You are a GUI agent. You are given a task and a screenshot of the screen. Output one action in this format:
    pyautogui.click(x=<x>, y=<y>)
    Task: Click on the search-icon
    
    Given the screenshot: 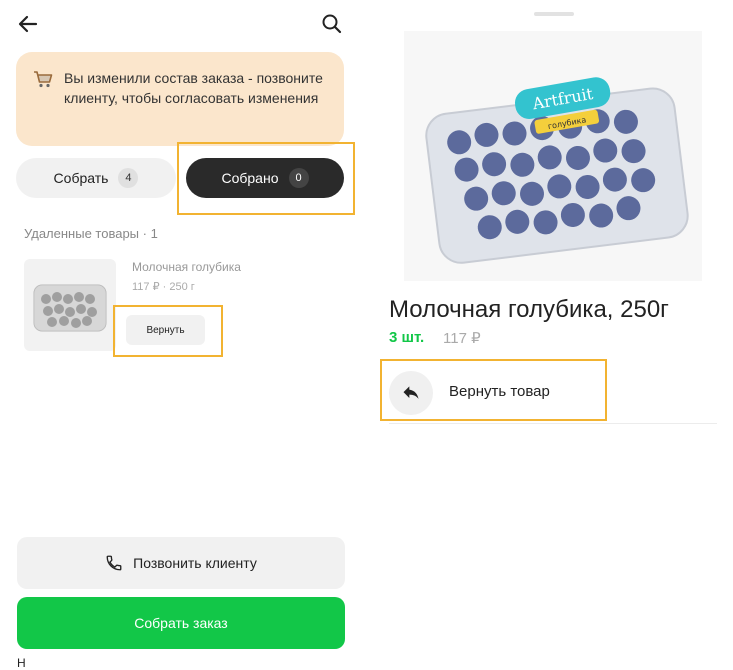 What is the action you would take?
    pyautogui.click(x=332, y=24)
    